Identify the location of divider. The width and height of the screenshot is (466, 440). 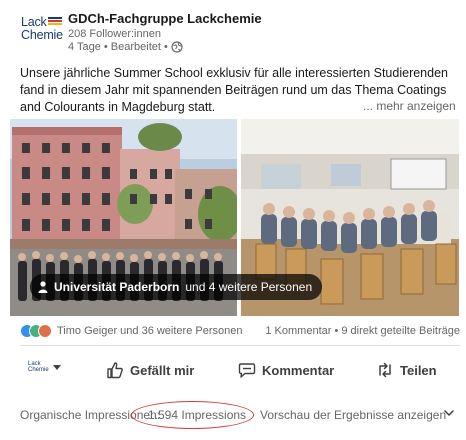
(240, 345).